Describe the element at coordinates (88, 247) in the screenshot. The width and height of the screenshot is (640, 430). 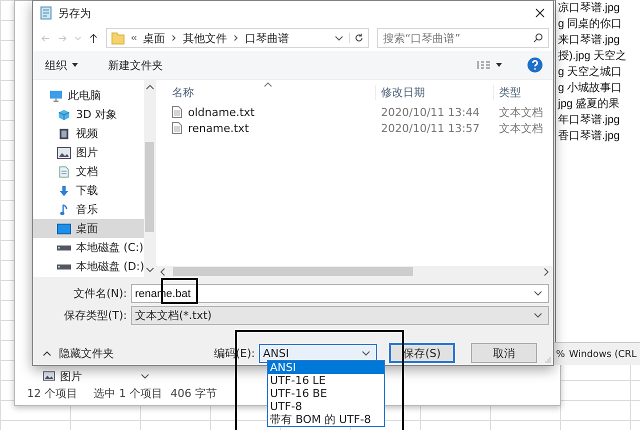
I see `sidebar-item: 本地磁盘 (C:)` at that location.